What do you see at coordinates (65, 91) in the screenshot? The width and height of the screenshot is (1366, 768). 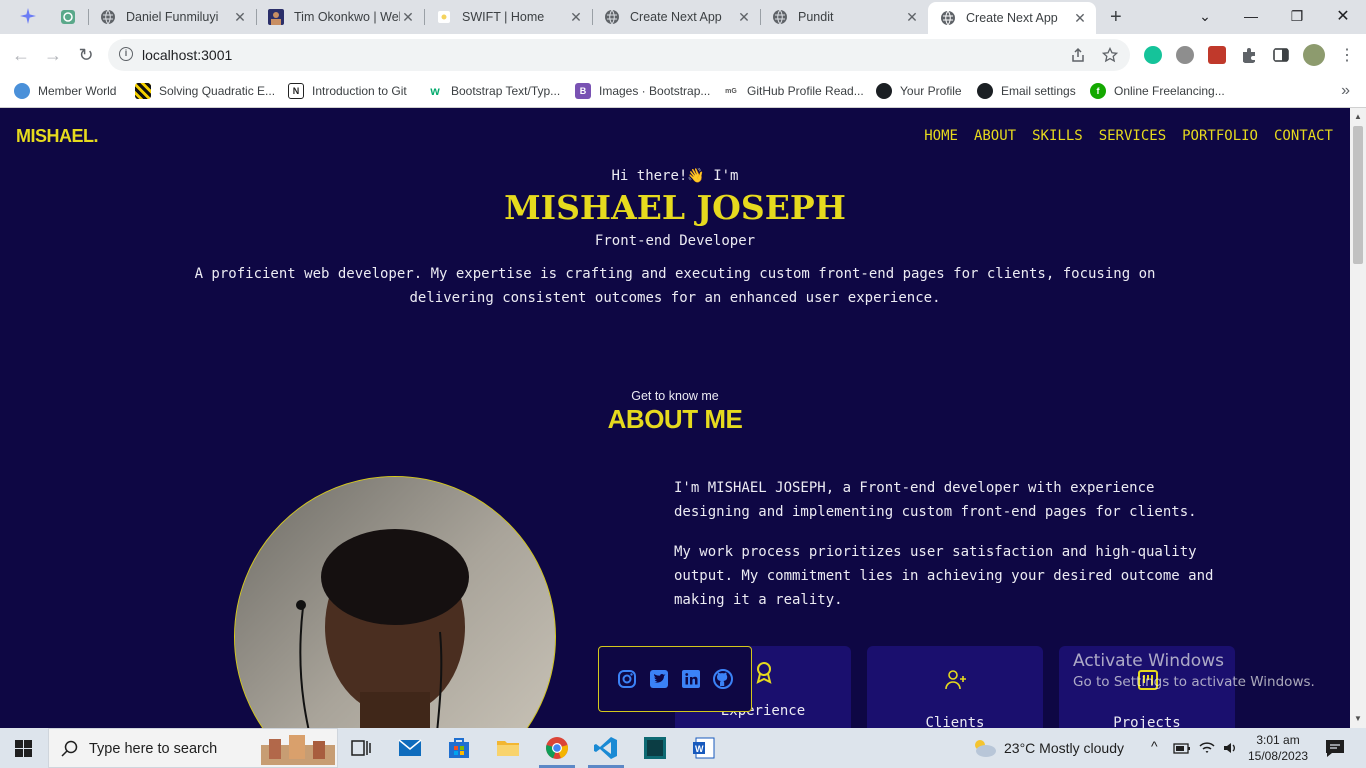 I see `bookmark-member-world: Member World` at bounding box center [65, 91].